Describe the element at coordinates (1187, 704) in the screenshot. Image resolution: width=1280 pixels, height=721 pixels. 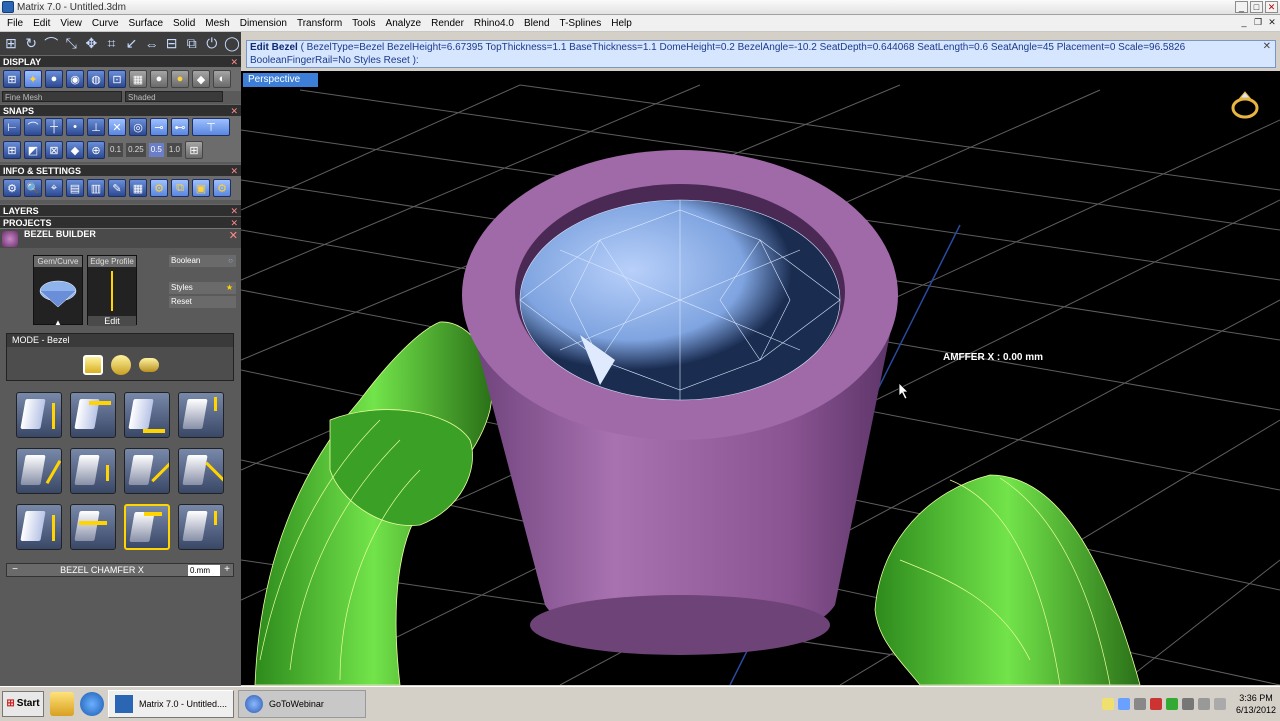
I see `tray-network-icon` at that location.